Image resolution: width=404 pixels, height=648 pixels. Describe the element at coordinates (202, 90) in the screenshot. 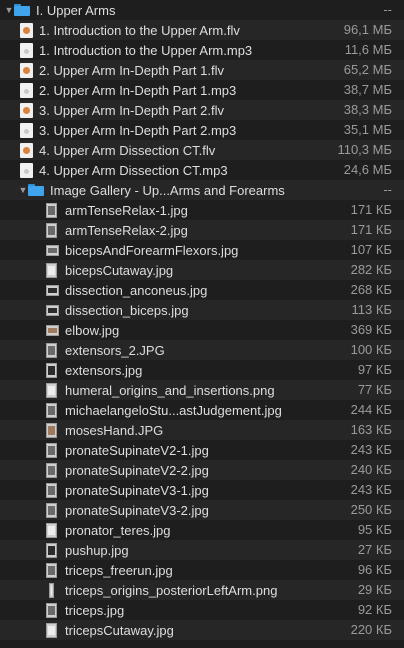

I see `file-row: 2. Upper Arm In-Depth Part 1.mp3 38,7 МБ` at that location.